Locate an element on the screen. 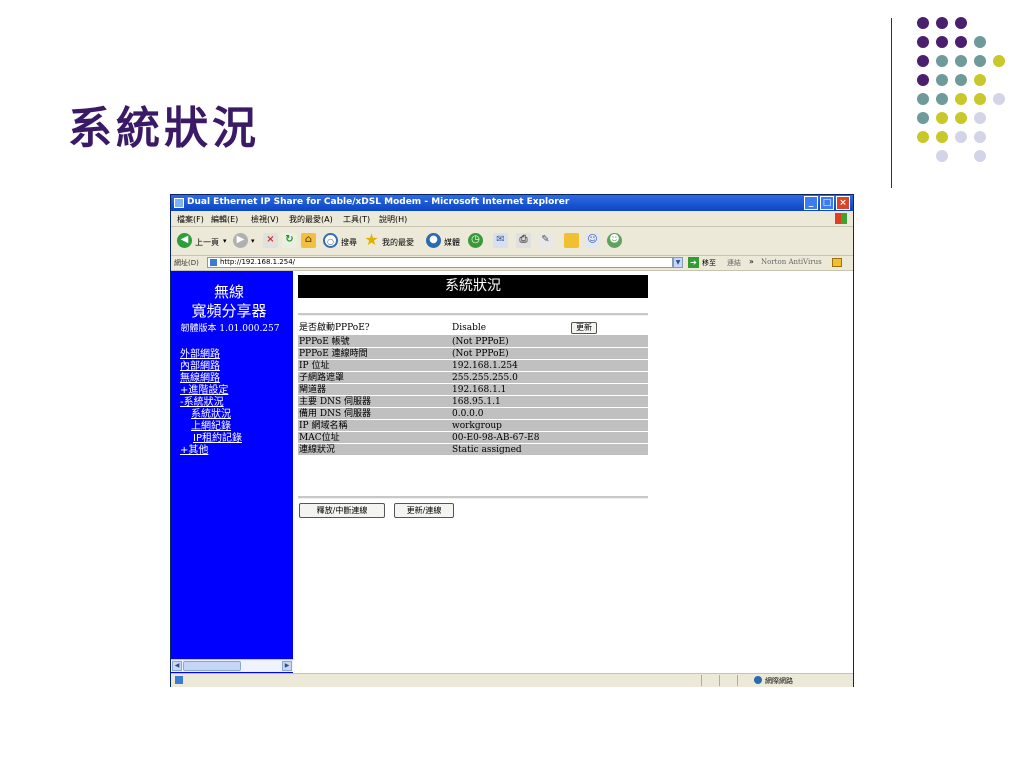  row-label: 閘道器 is located at coordinates (374, 389).